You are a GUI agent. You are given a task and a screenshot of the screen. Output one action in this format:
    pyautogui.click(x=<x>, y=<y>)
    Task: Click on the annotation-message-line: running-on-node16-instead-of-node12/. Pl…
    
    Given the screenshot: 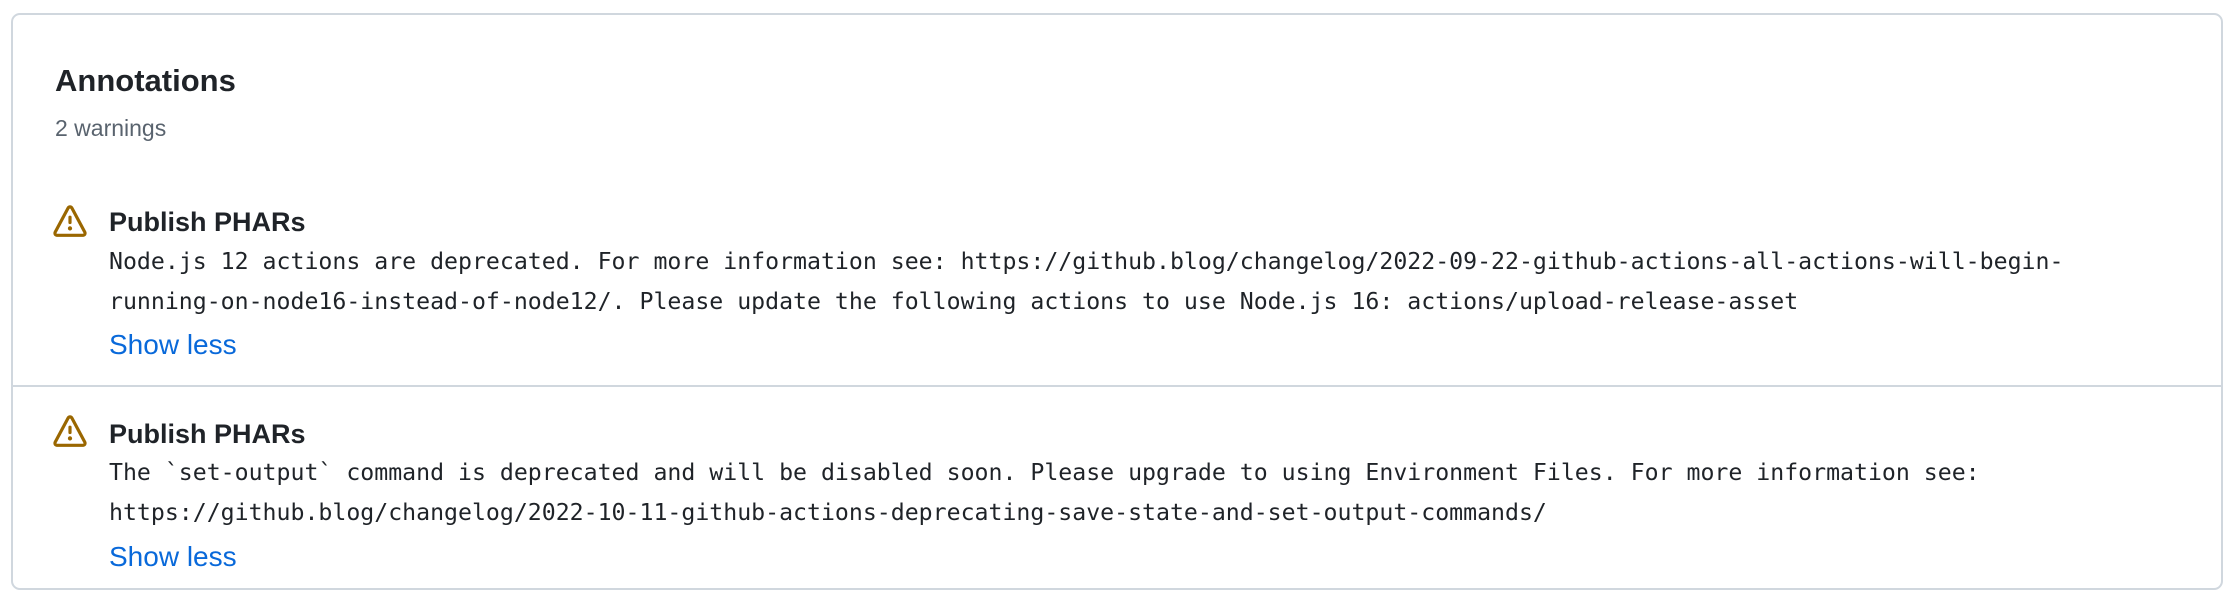 What is the action you would take?
    pyautogui.click(x=954, y=301)
    